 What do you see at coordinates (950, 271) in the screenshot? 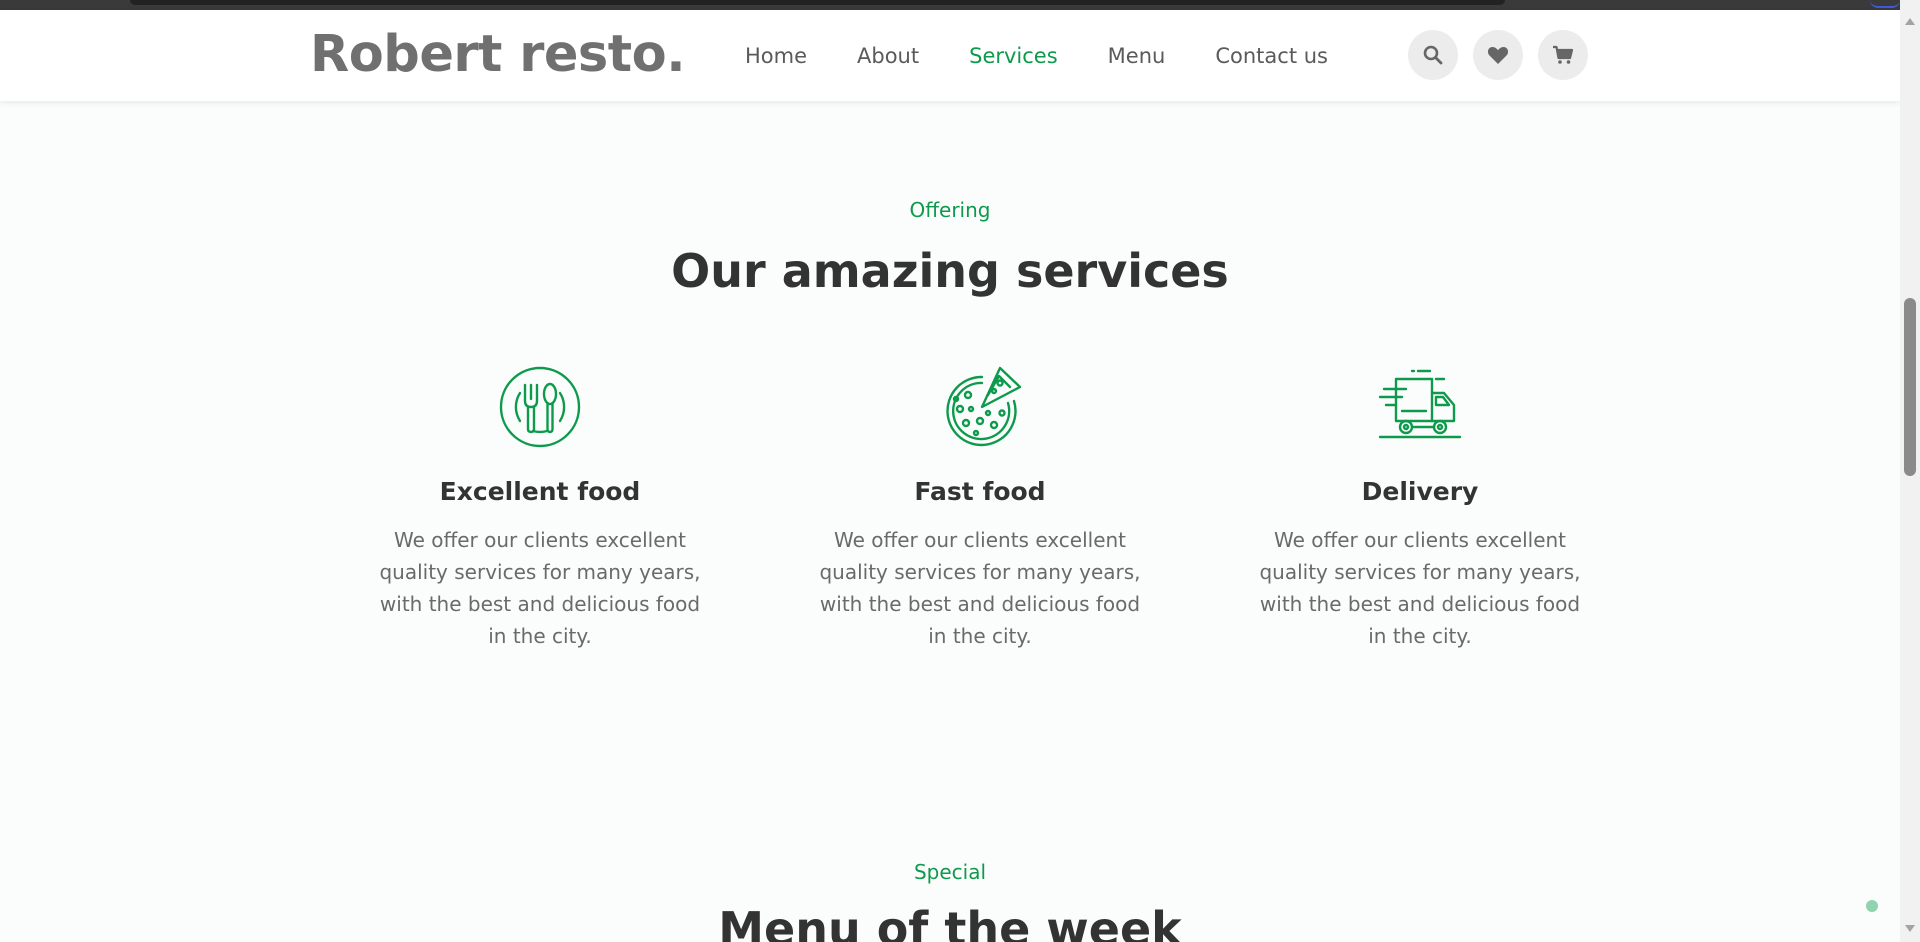
I see `services-title: Our amazing services` at bounding box center [950, 271].